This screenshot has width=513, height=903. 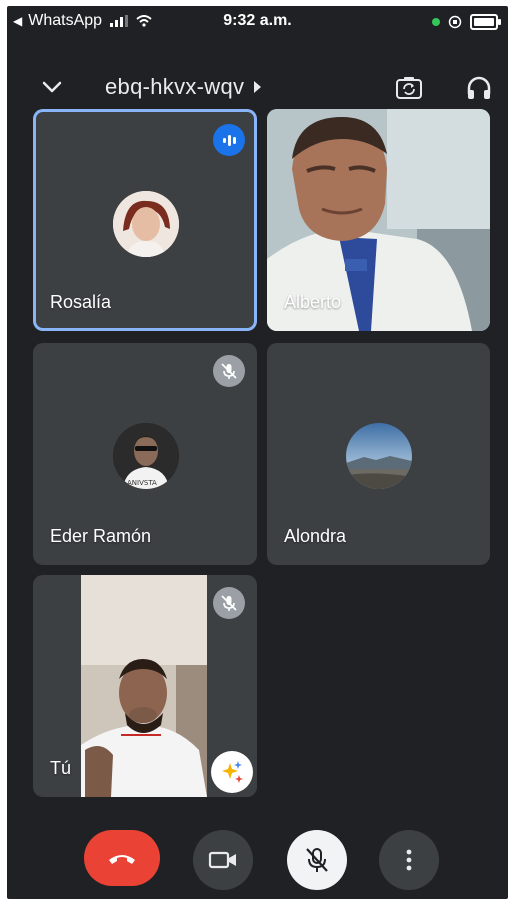 I want to click on more-vertical-icon, so click(x=409, y=860).